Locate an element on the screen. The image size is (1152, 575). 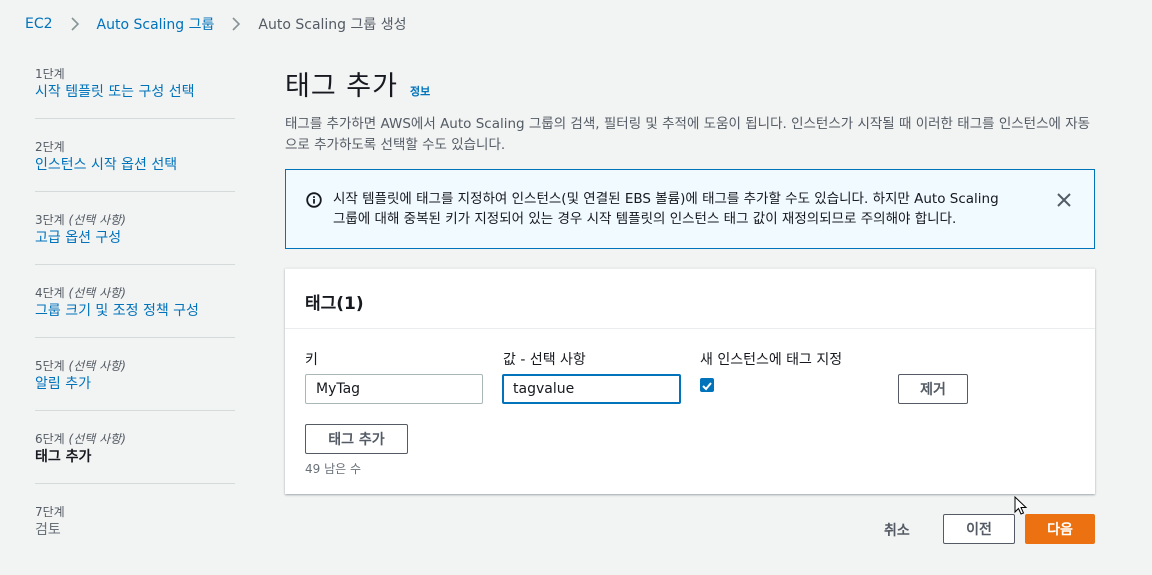
remaining-tags-count: 49 남은 수 is located at coordinates (333, 469).